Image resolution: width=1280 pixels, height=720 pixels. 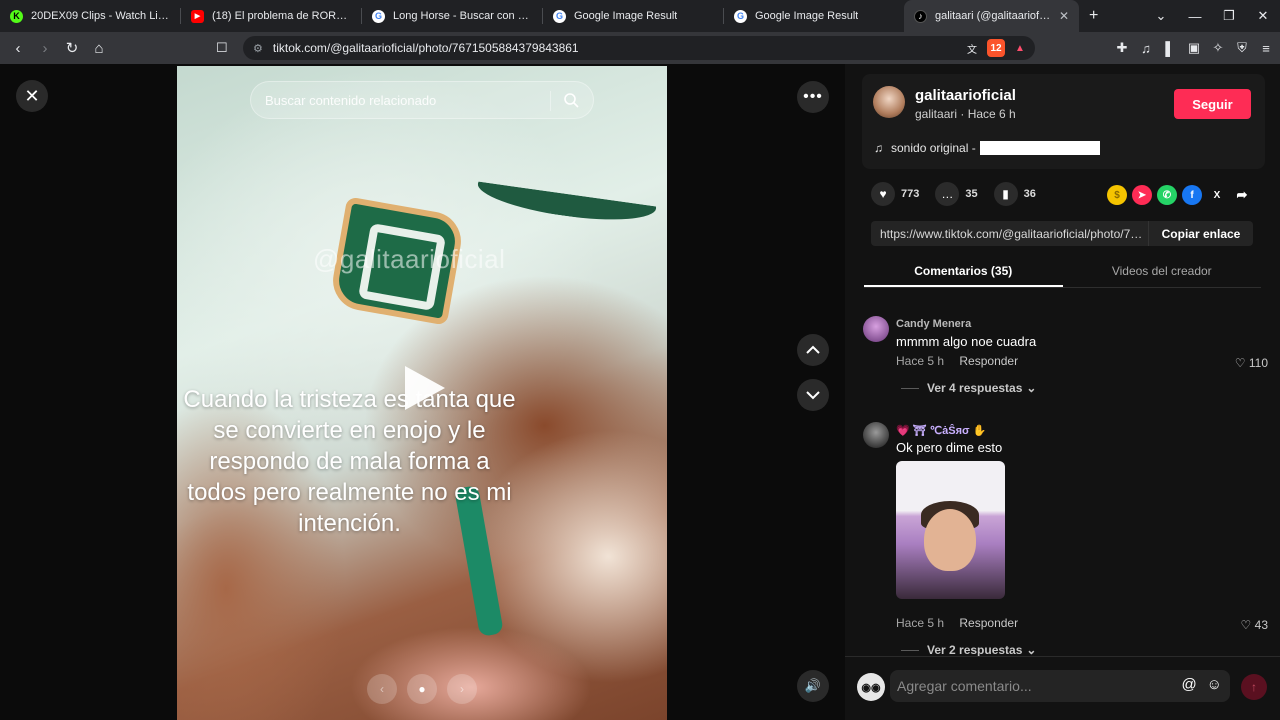 I want to click on maximize-icon: ❐, so click(x=1229, y=16).